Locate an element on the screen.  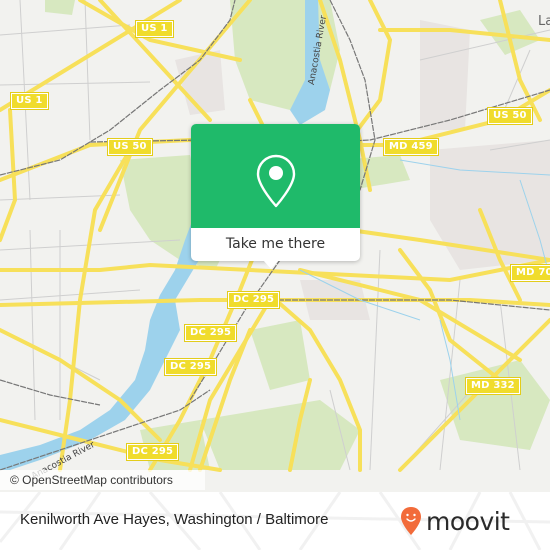
route-shield-md704: MD 704 is located at coordinates (530, 273).